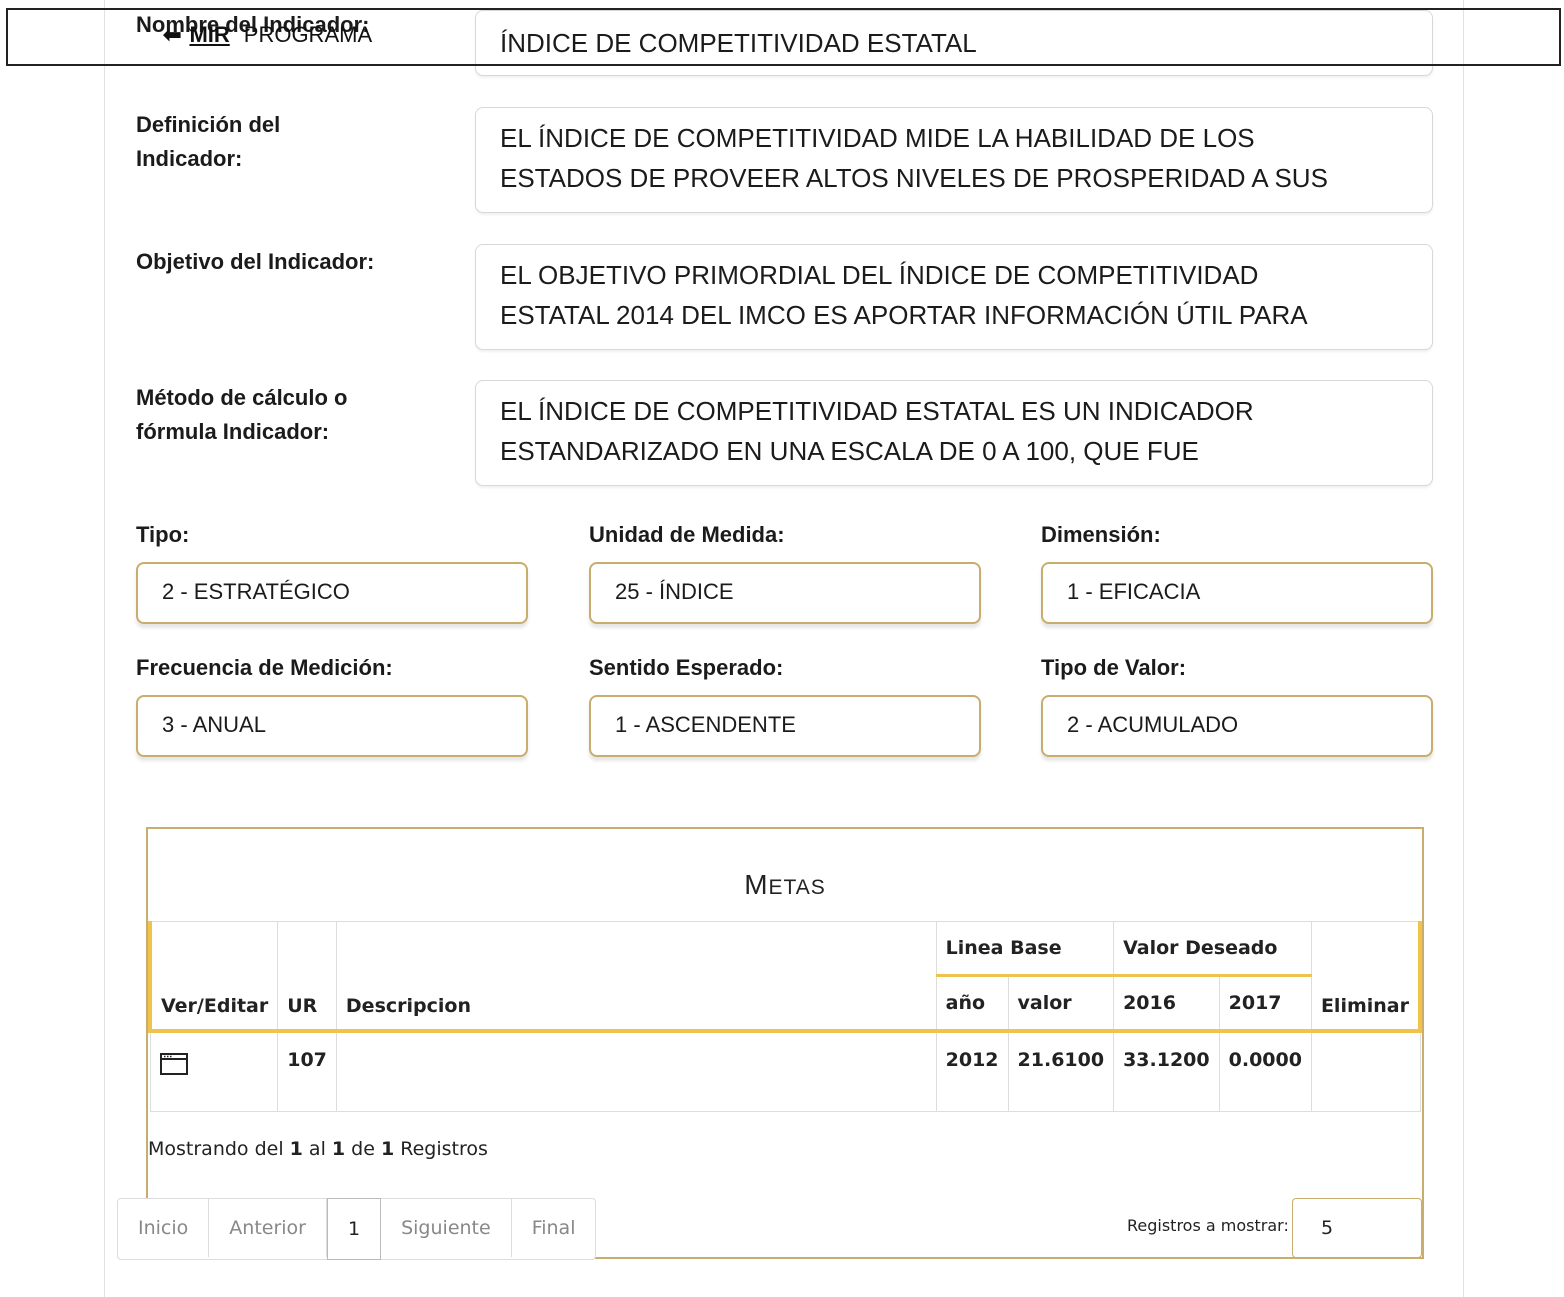 This screenshot has width=1564, height=1297. What do you see at coordinates (1327, 1228) in the screenshot?
I see `records-per-page-value: 5` at bounding box center [1327, 1228].